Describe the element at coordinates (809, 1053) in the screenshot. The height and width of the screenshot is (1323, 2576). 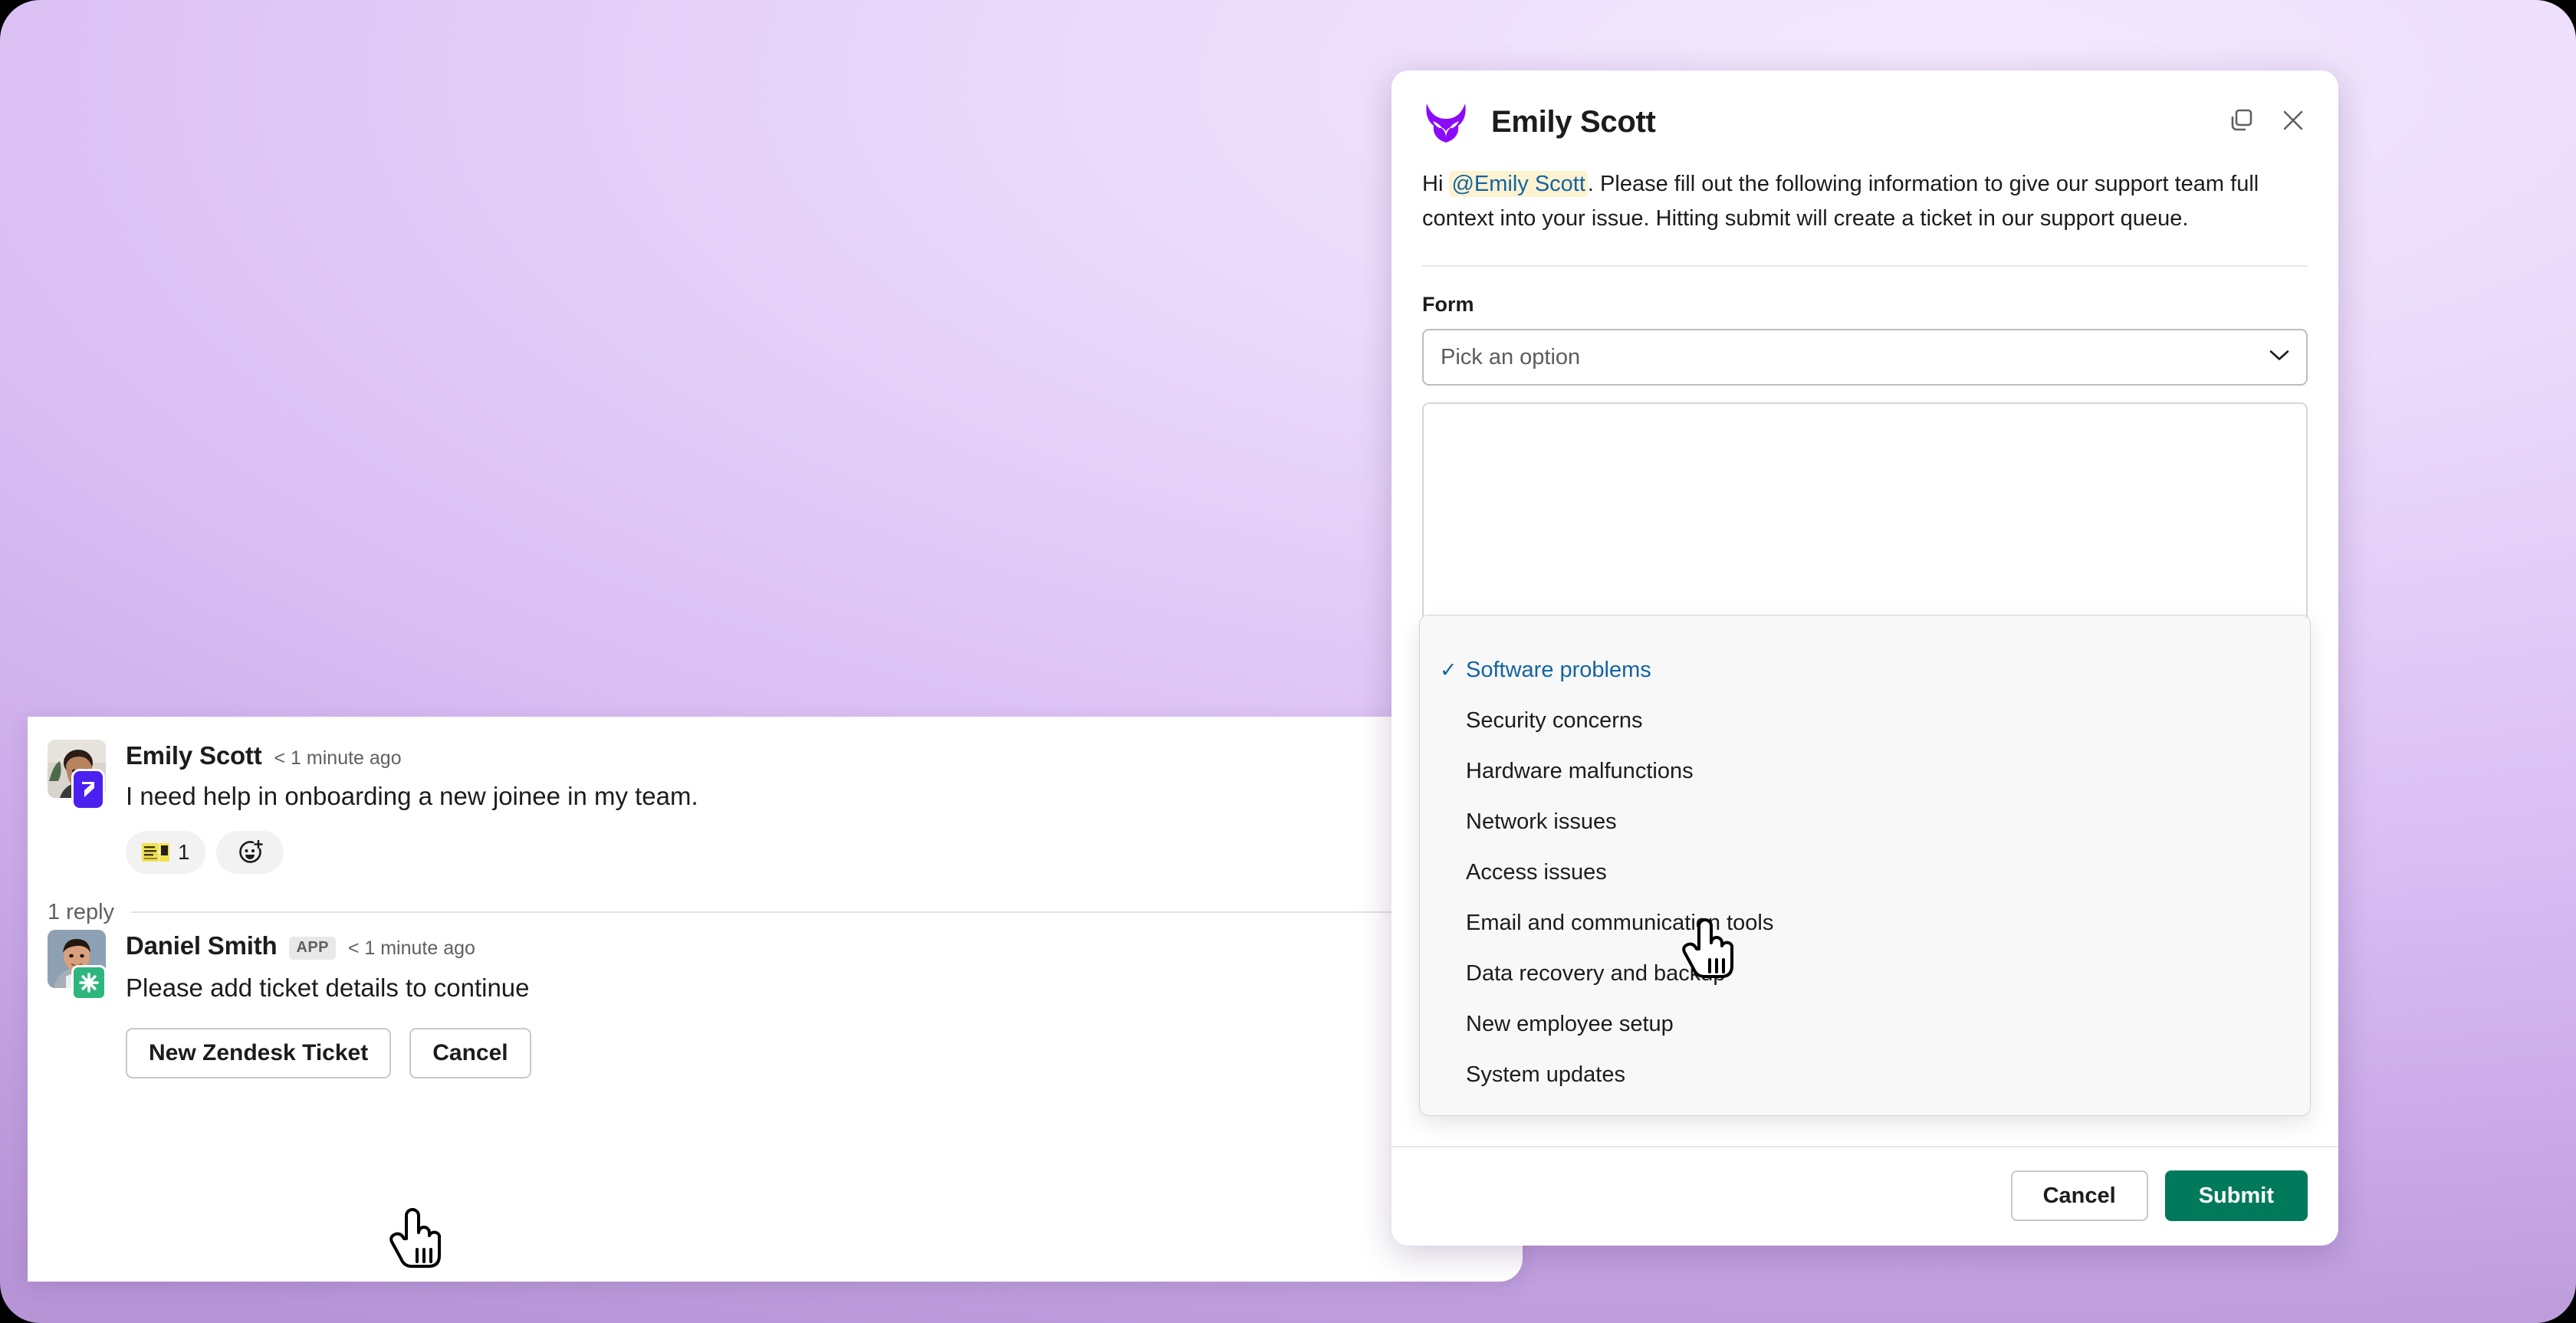
I see `thread-action-buttons: New Zendesk Ticket Cancel` at that location.